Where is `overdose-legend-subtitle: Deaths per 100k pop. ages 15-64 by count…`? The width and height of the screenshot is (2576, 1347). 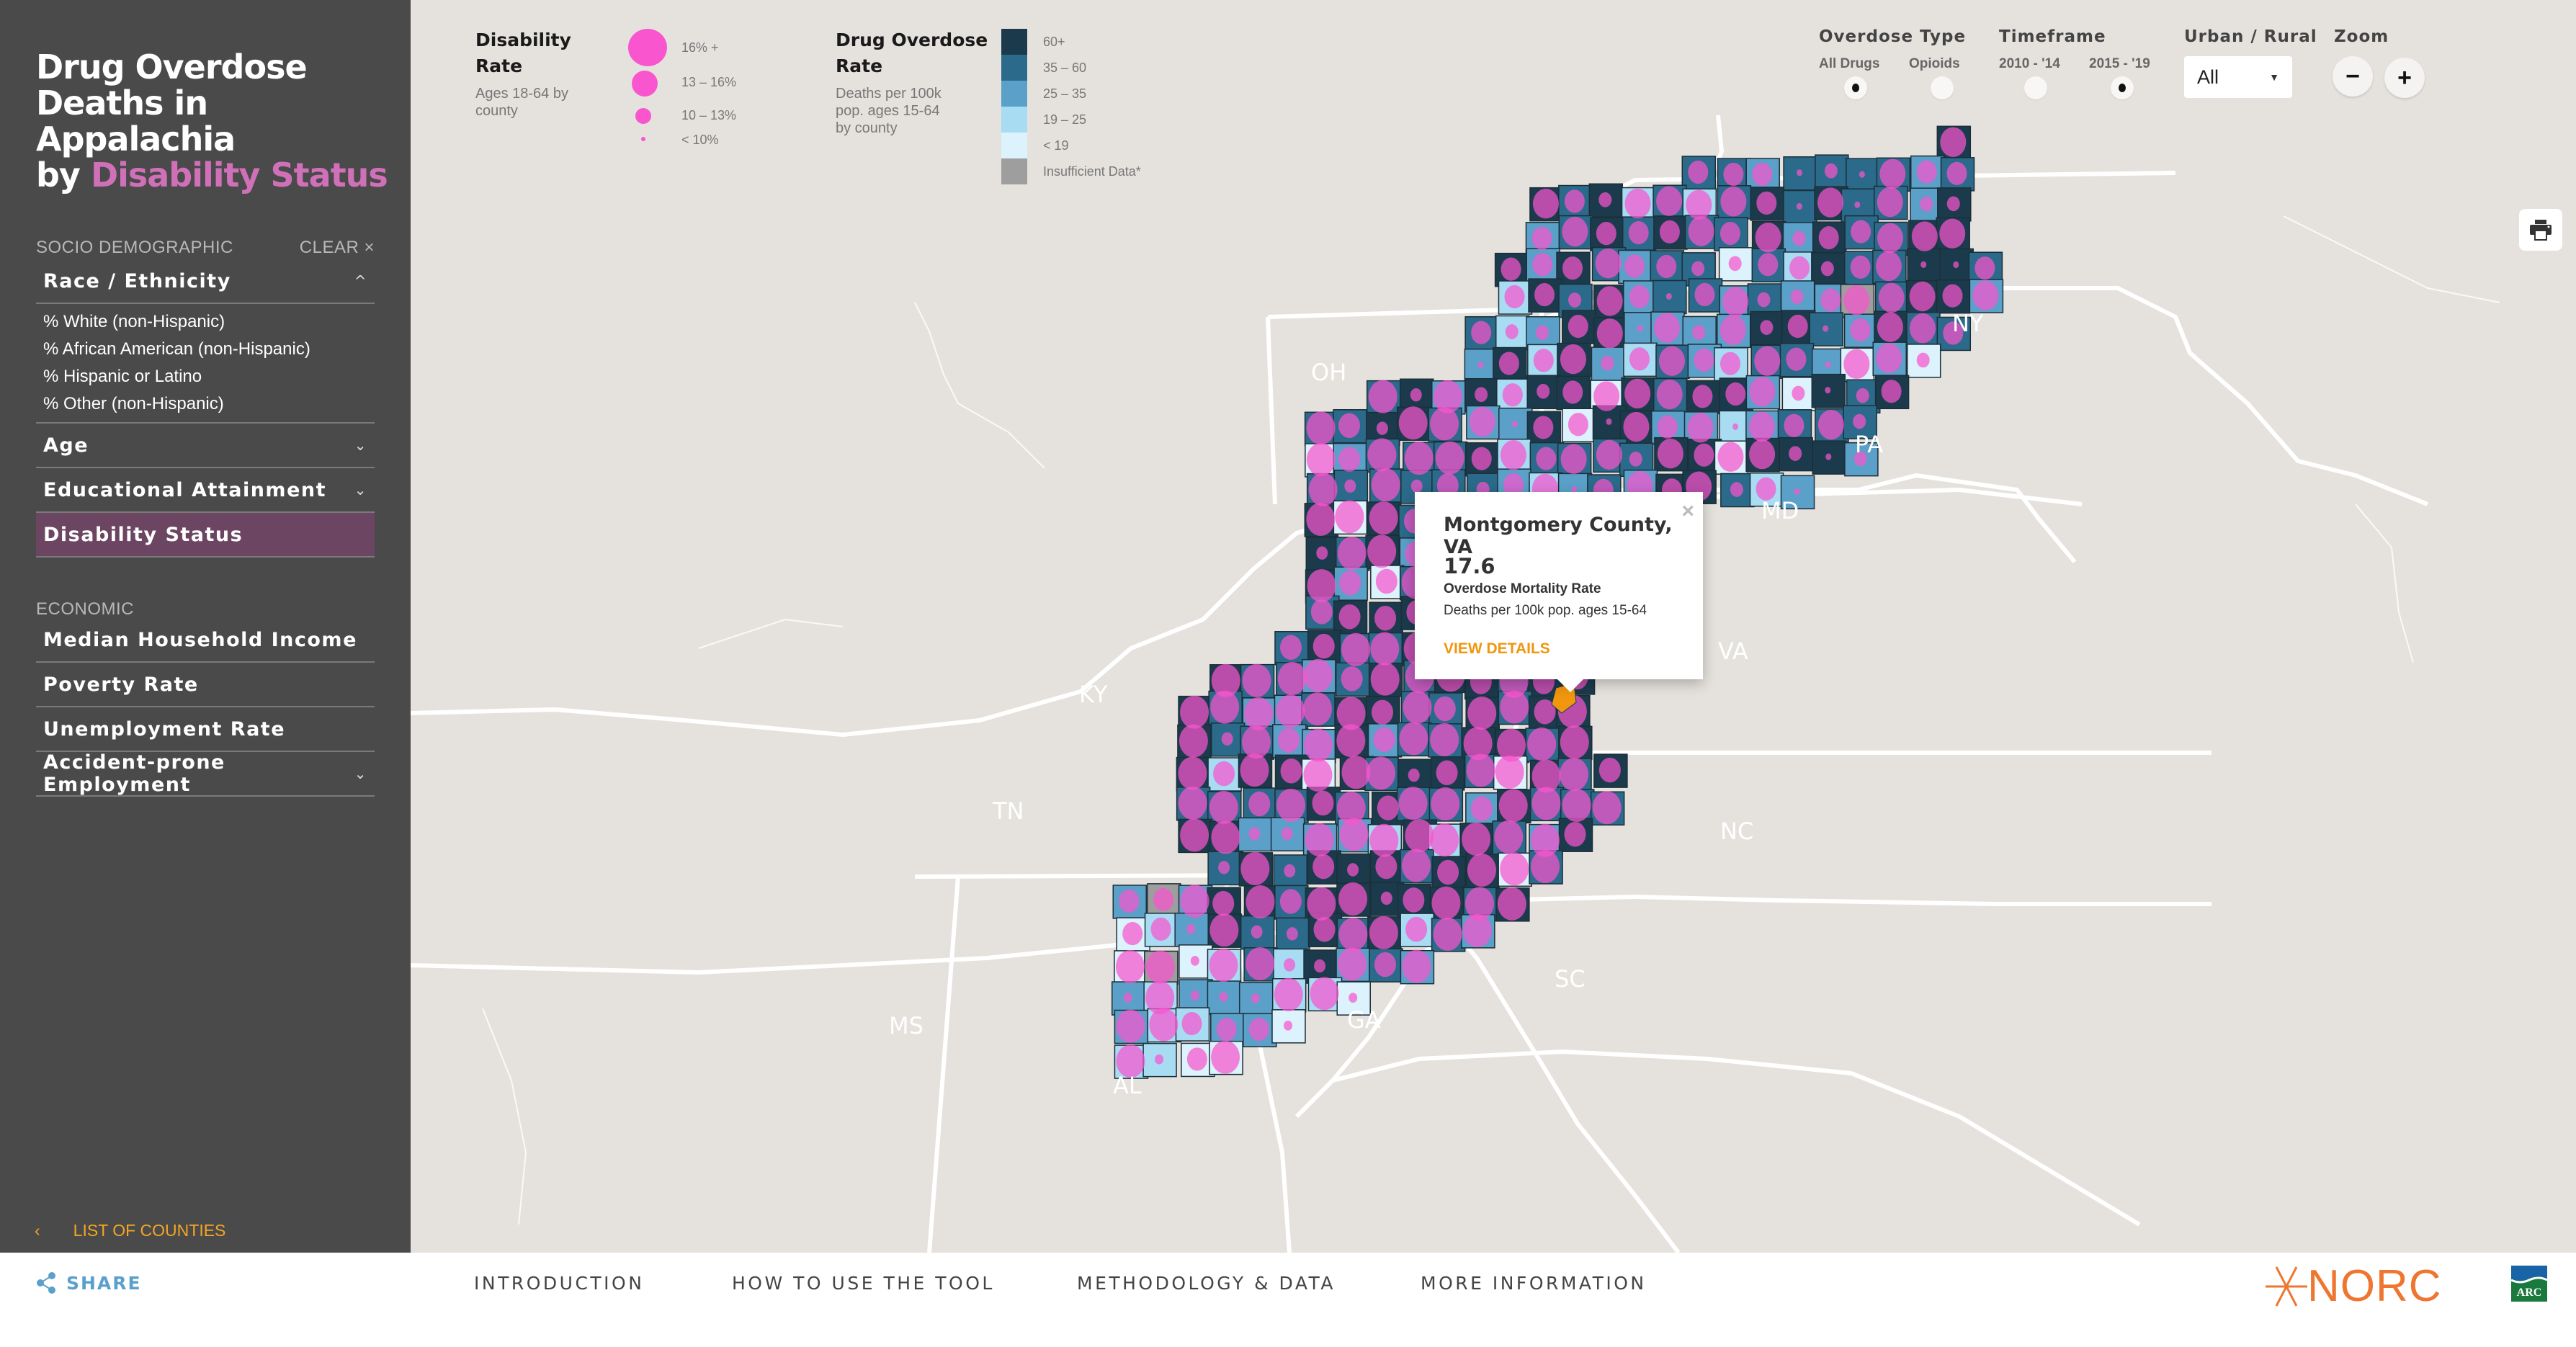 overdose-legend-subtitle: Deaths per 100k pop. ages 15-64 by count… is located at coordinates (889, 111).